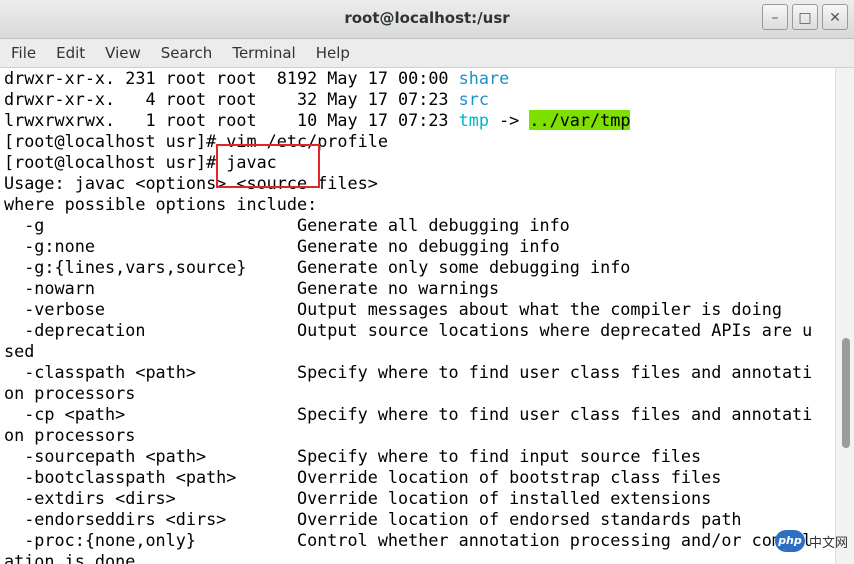  I want to click on php-logo-icon: php, so click(789, 541).